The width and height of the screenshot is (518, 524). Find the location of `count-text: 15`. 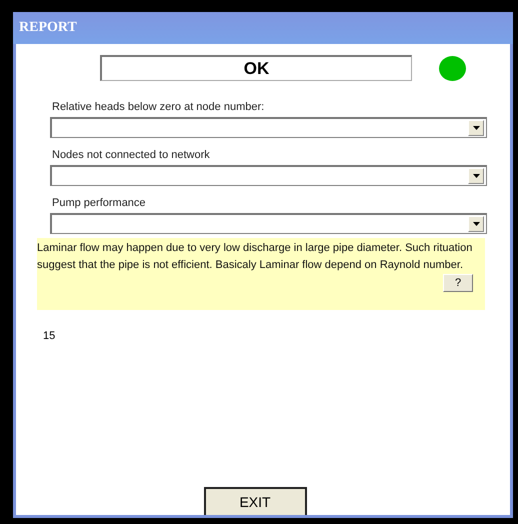

count-text: 15 is located at coordinates (49, 336).